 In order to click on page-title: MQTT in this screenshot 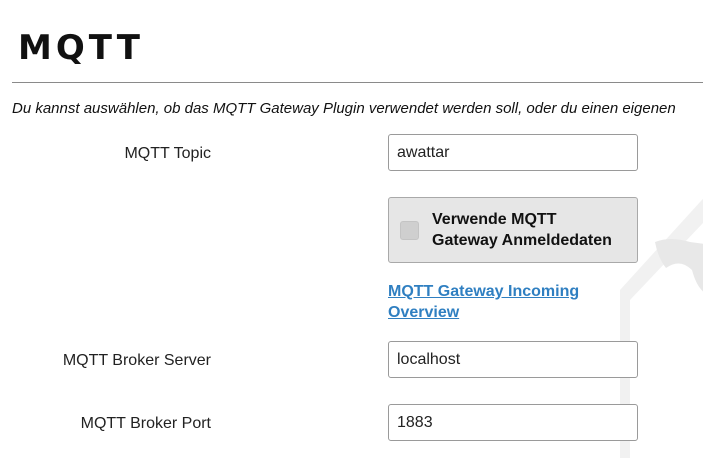, I will do `click(81, 48)`.